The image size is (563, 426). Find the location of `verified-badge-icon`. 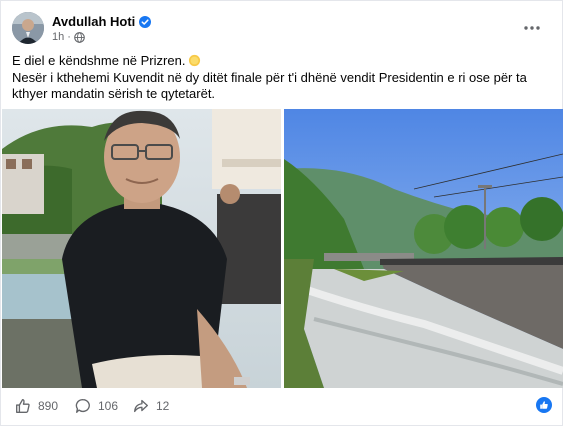

verified-badge-icon is located at coordinates (145, 21).